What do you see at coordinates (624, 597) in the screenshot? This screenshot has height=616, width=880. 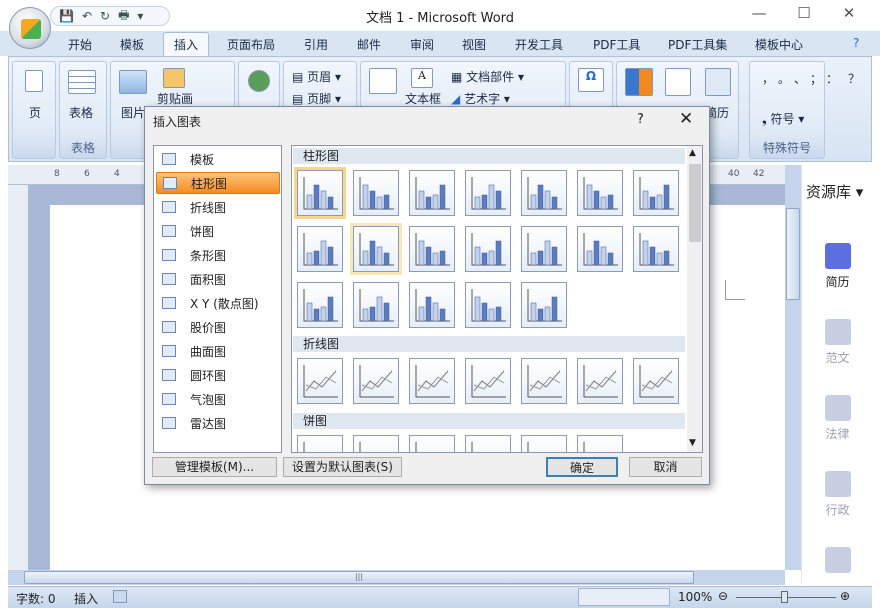 I see `view-buttons` at bounding box center [624, 597].